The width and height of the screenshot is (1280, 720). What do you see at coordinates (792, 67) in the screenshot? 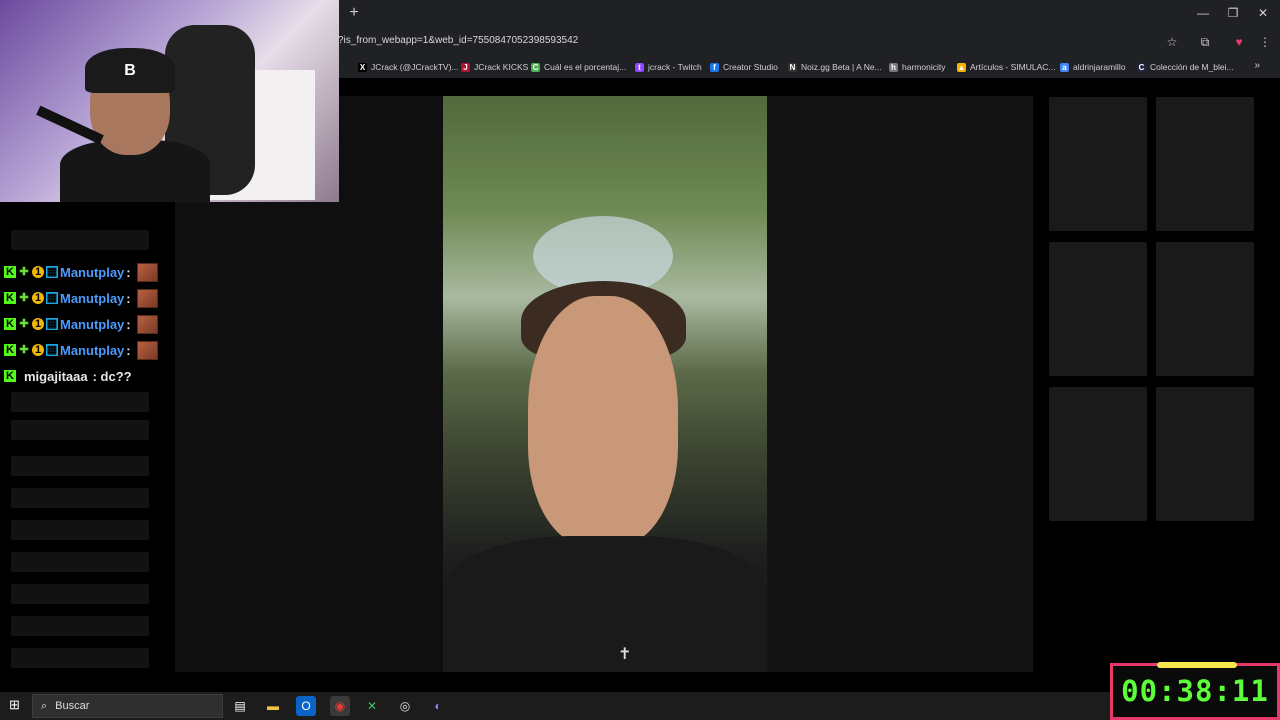
I see `bookmark-favicon-icon: N` at bounding box center [792, 67].